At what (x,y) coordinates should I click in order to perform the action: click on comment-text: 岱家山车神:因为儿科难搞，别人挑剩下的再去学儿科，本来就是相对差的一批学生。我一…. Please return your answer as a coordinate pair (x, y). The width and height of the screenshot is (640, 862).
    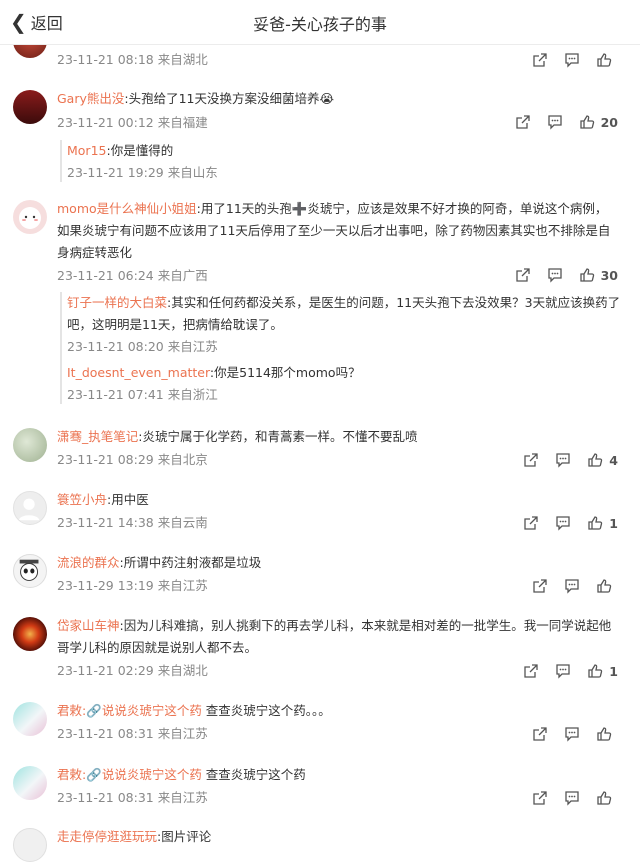
    Looking at the image, I should click on (335, 637).